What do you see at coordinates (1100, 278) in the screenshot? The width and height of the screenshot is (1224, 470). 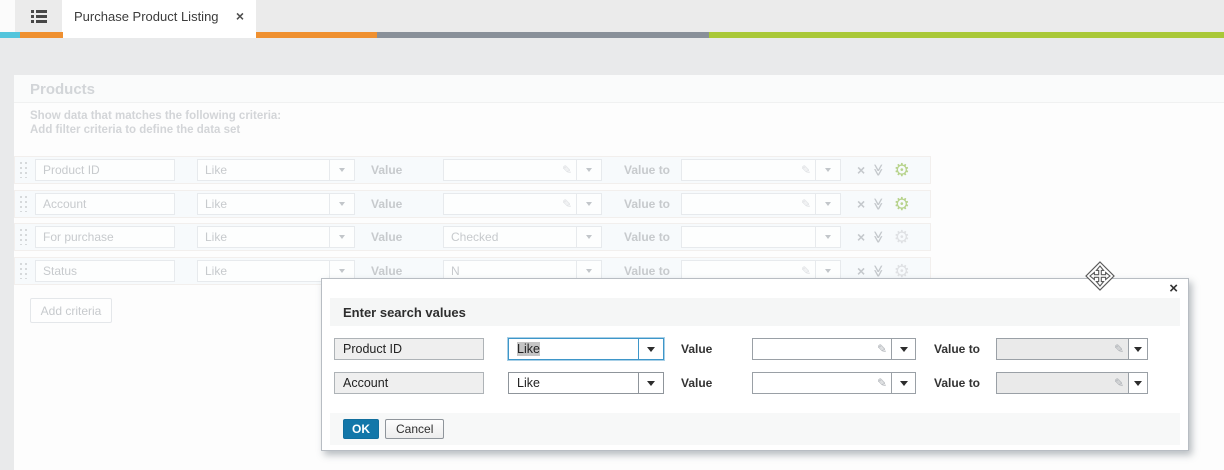 I see `move-cursor-icon` at bounding box center [1100, 278].